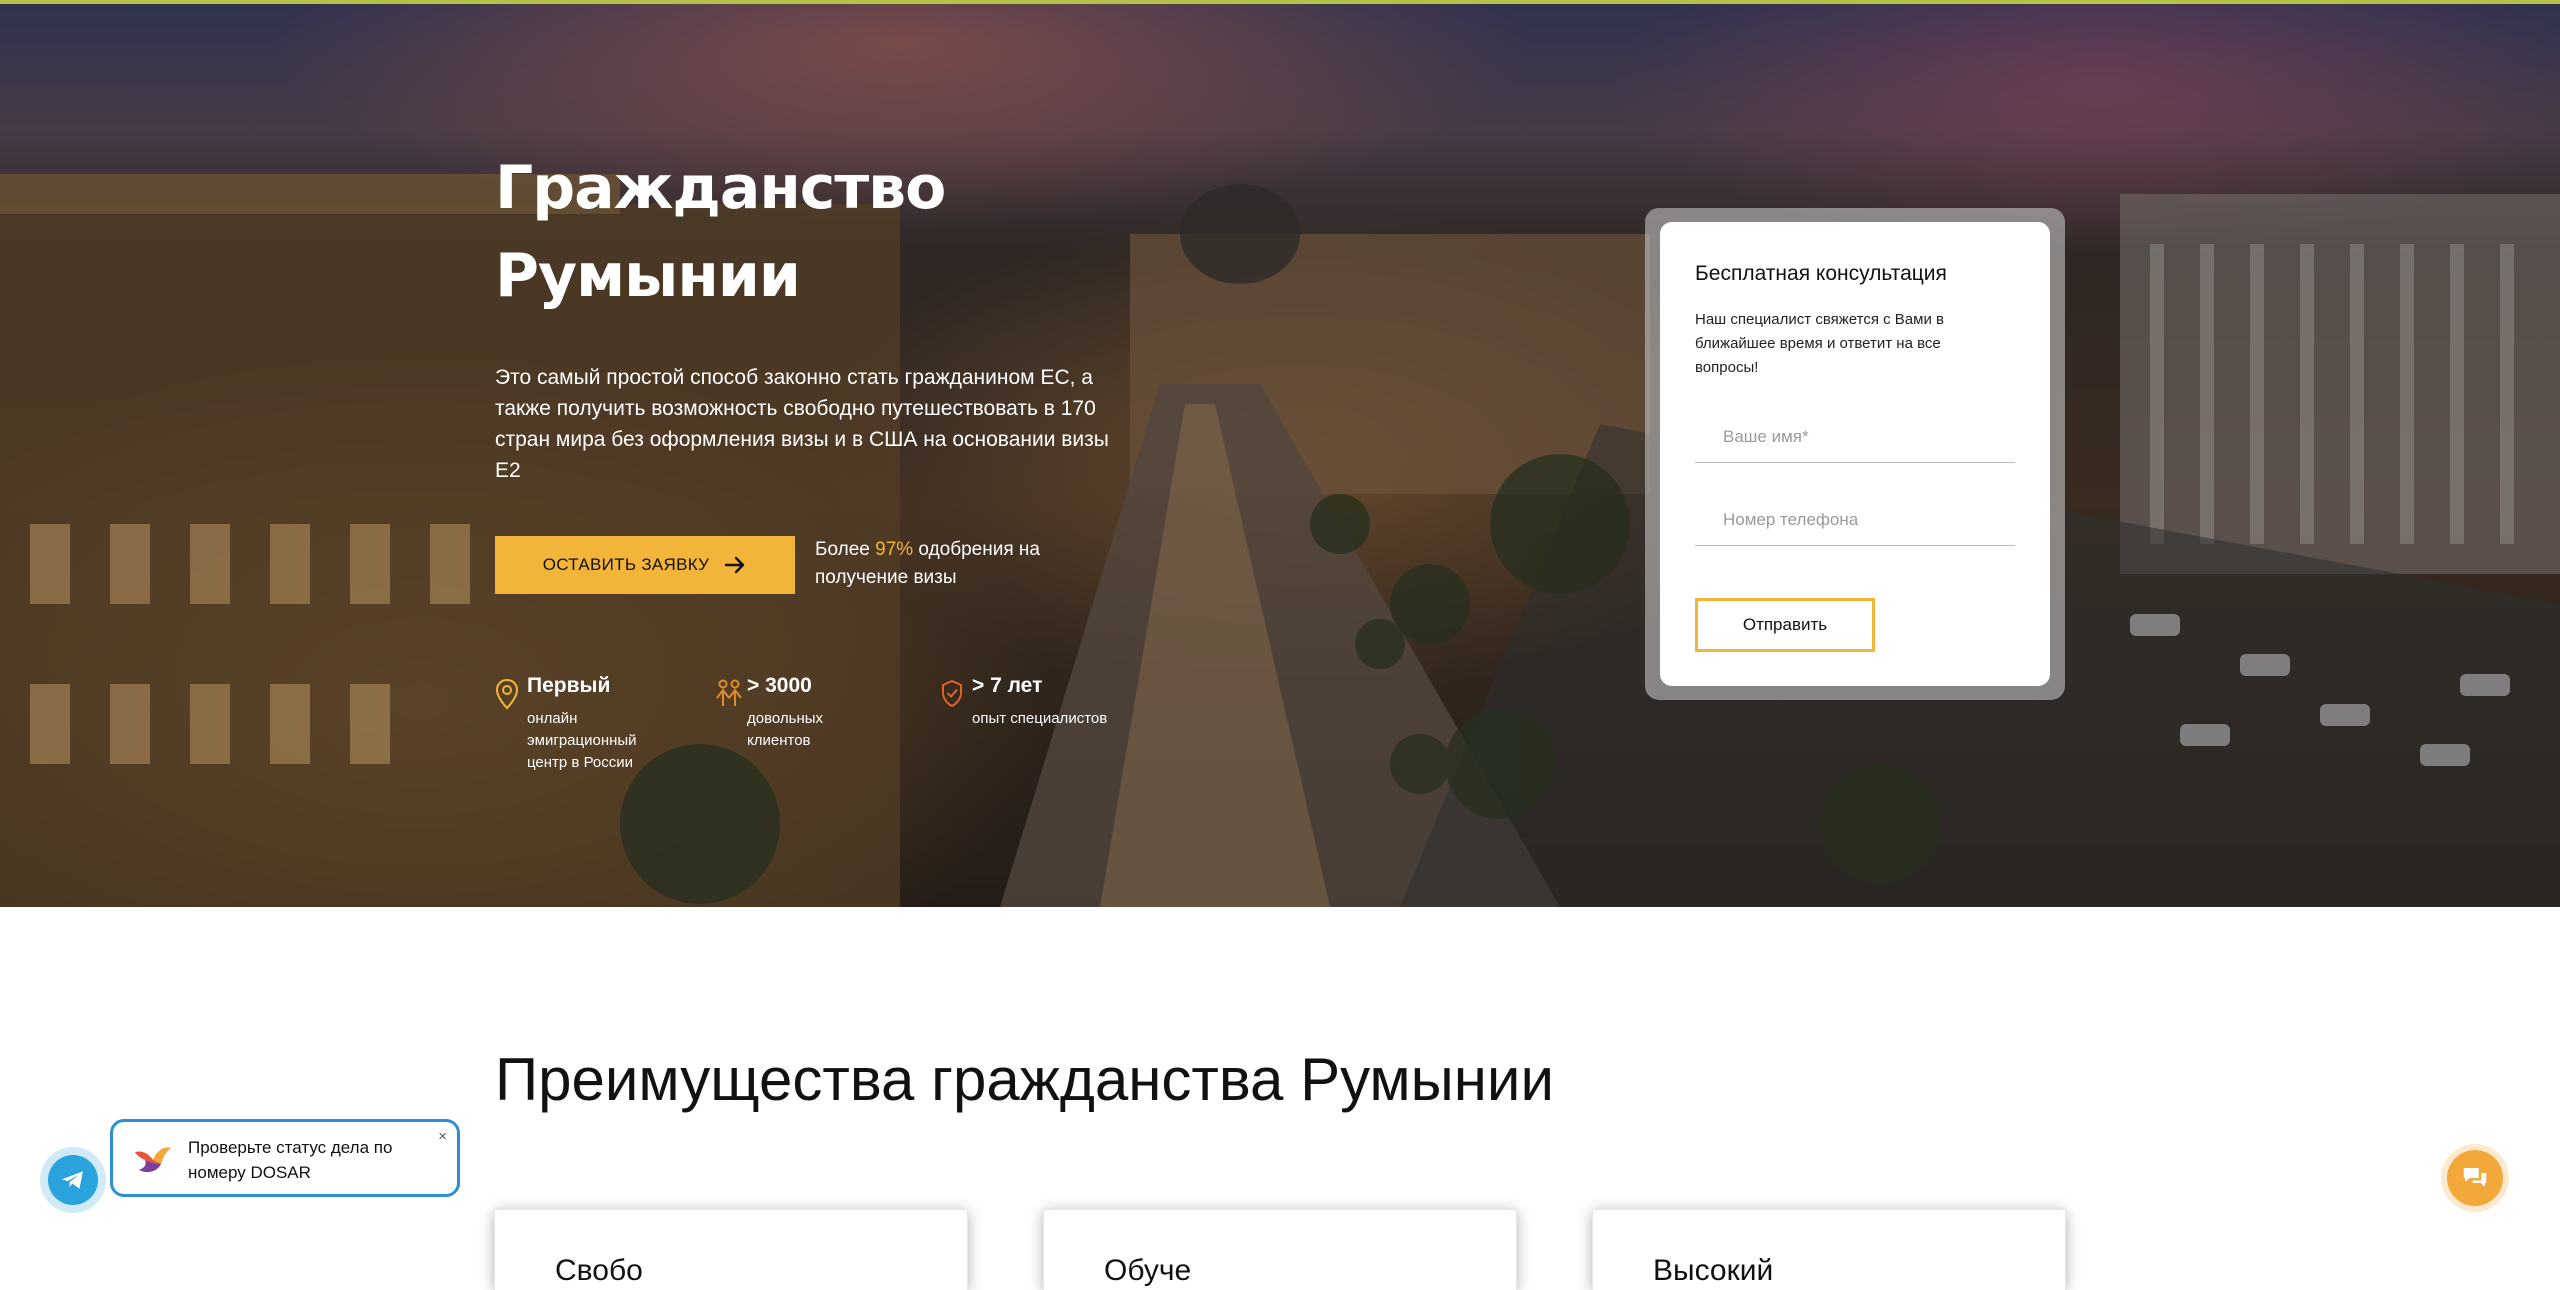 The height and width of the screenshot is (1290, 2560). I want to click on submit-button: Отправить, so click(1785, 625).